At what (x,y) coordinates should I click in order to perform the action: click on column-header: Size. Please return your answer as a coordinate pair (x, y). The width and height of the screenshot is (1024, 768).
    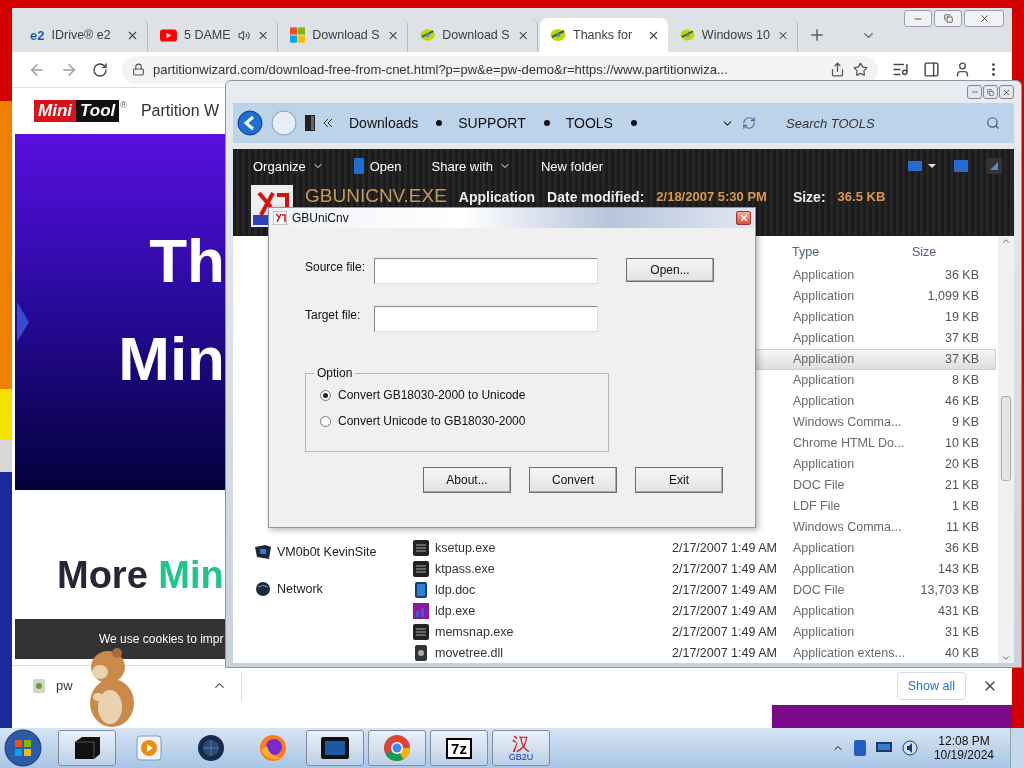
    Looking at the image, I should click on (945, 252).